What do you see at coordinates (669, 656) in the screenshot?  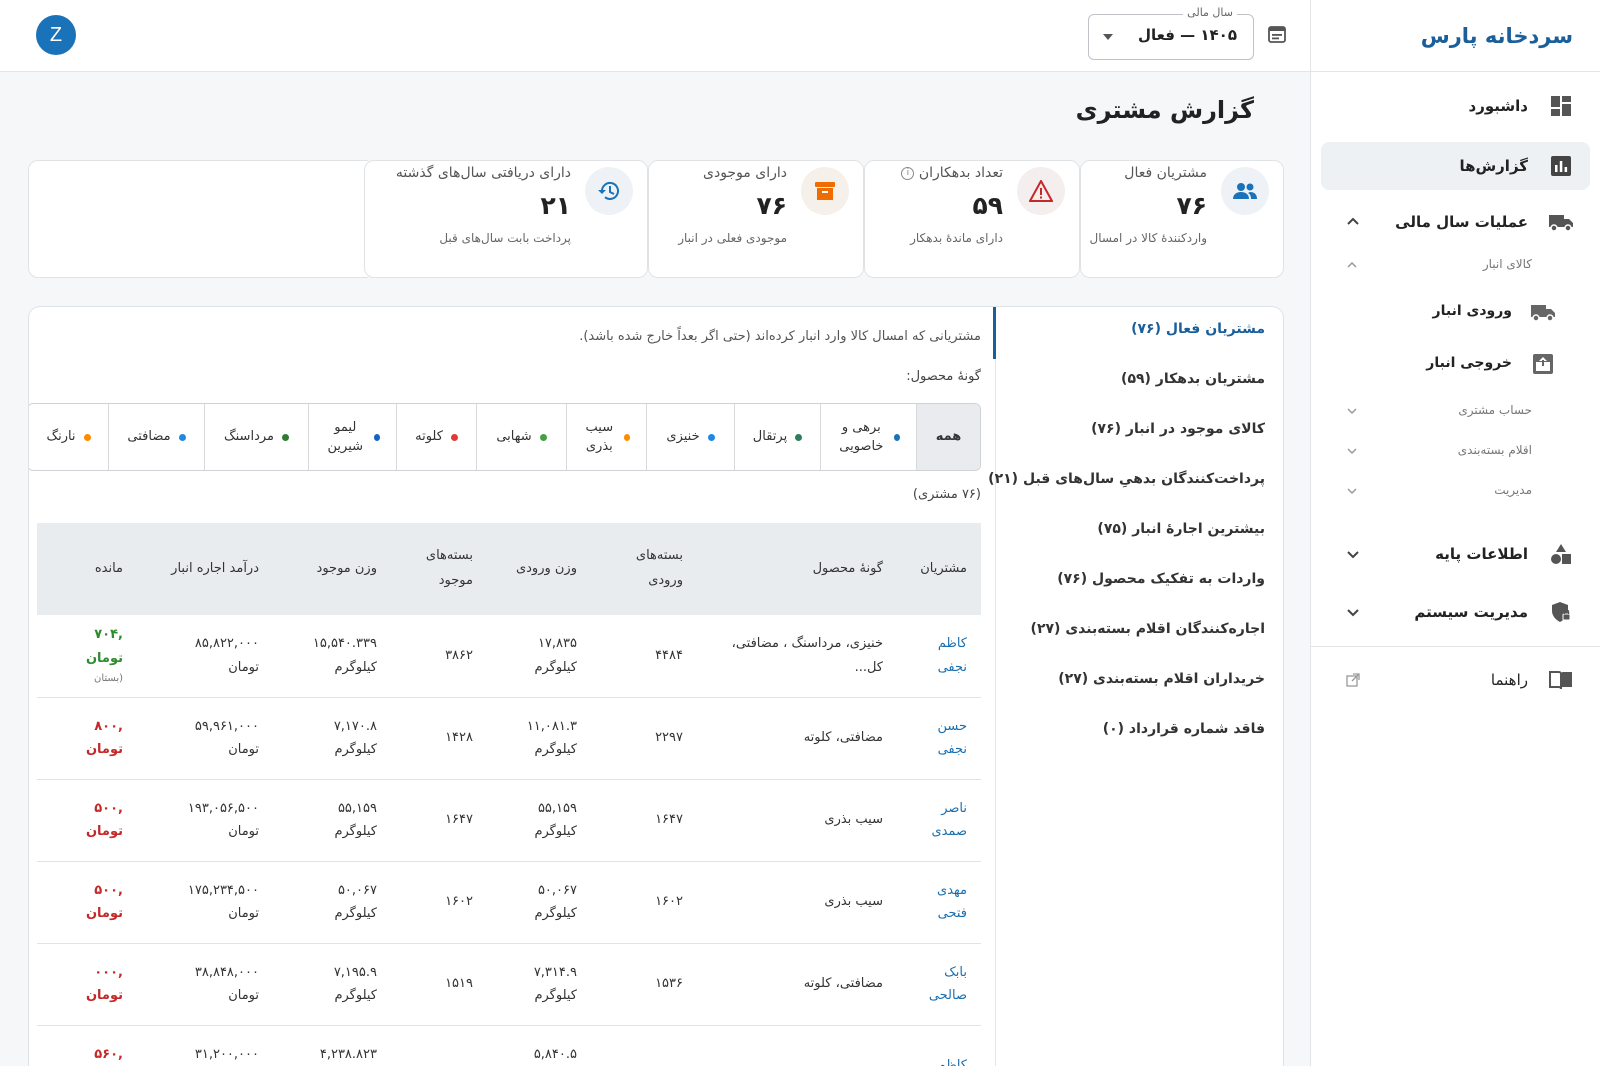 I see `in-packages-value: ۴۴۸۴` at bounding box center [669, 656].